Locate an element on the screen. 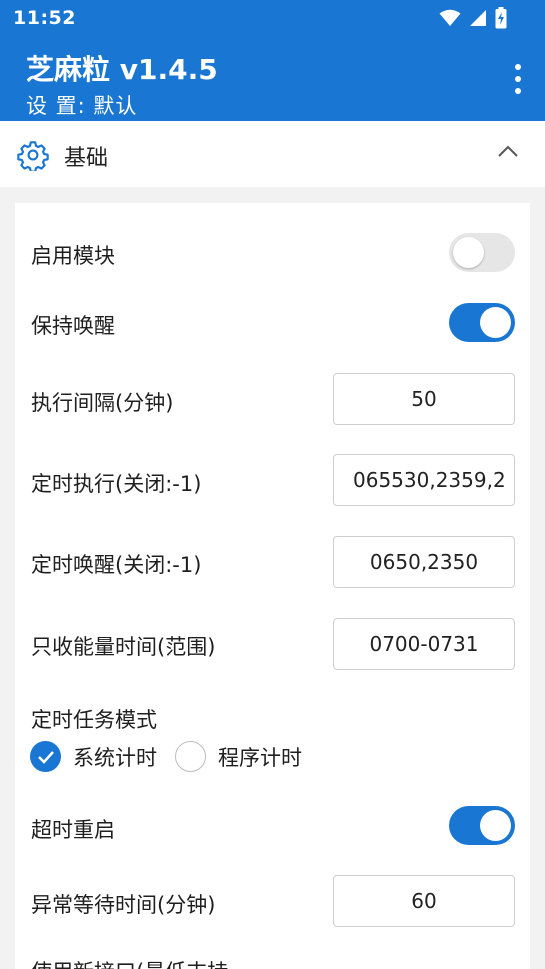 The width and height of the screenshot is (545, 969). exec-interval-label: 执行间隔(分钟) is located at coordinates (102, 403).